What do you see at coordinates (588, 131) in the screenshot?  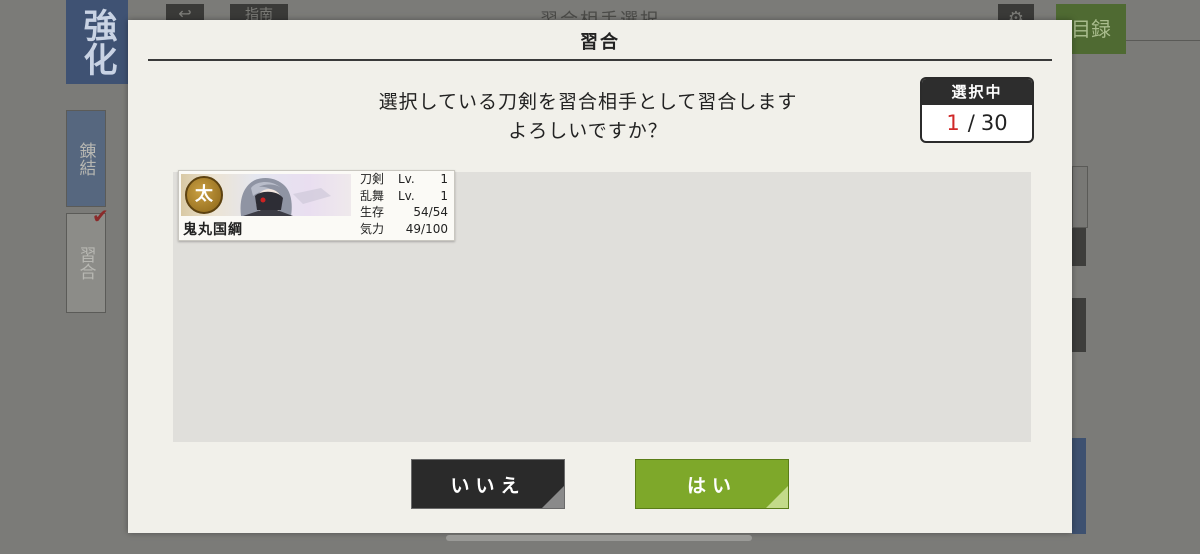 I see `message-line-2: よろしいですか？` at bounding box center [588, 131].